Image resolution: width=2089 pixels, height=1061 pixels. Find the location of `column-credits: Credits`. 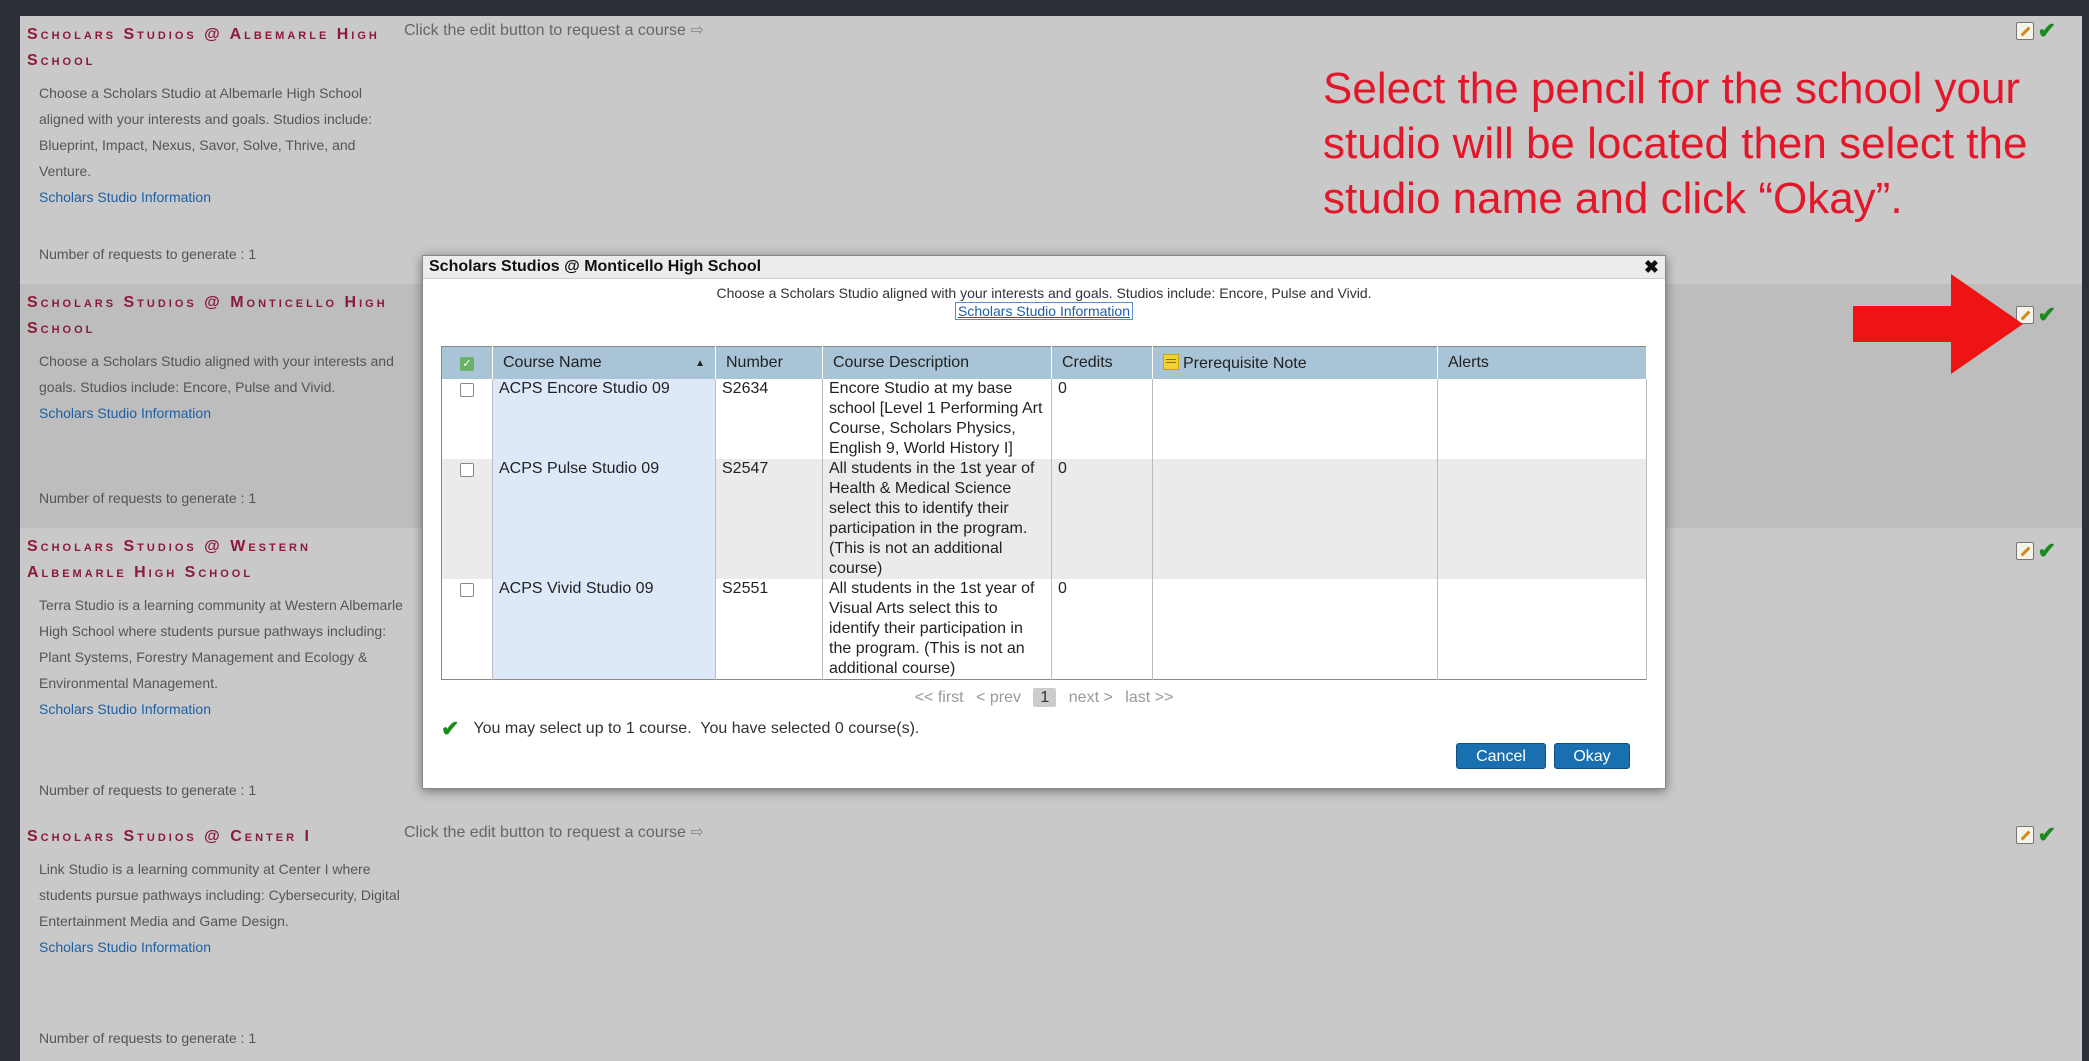

column-credits: Credits is located at coordinates (1102, 362).